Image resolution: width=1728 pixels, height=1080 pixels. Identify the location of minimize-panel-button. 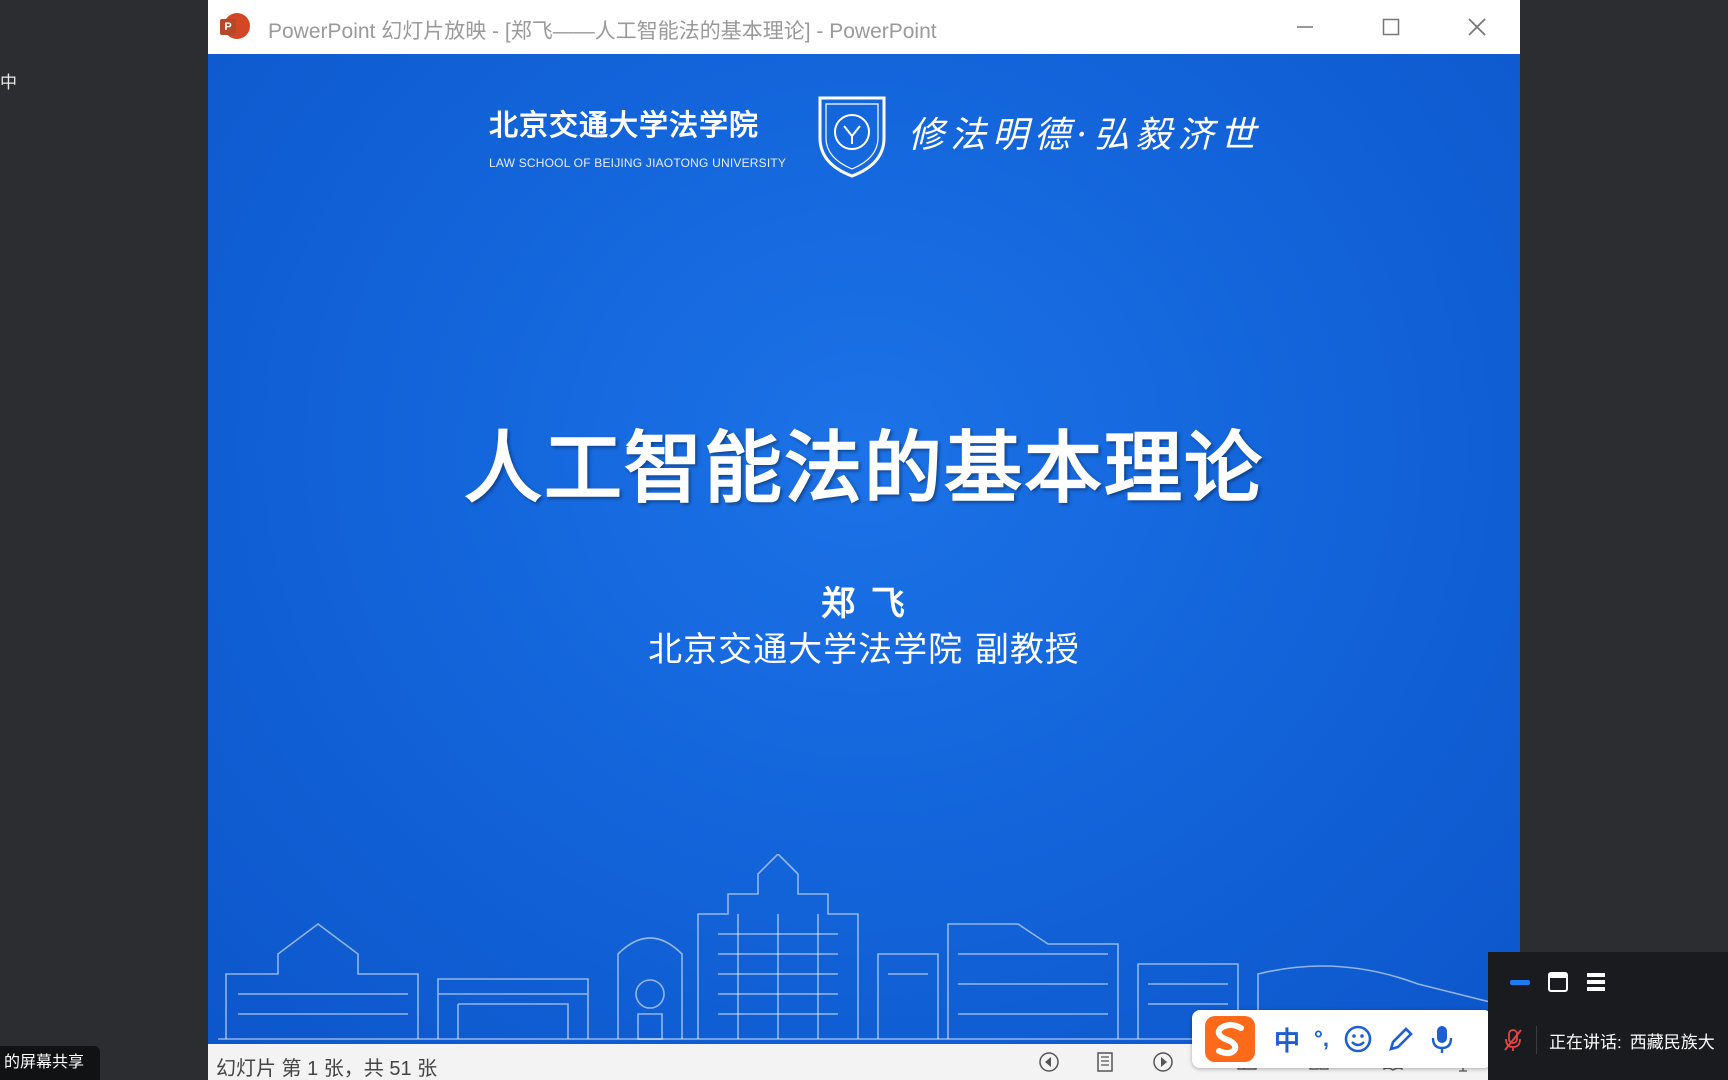
(1520, 982).